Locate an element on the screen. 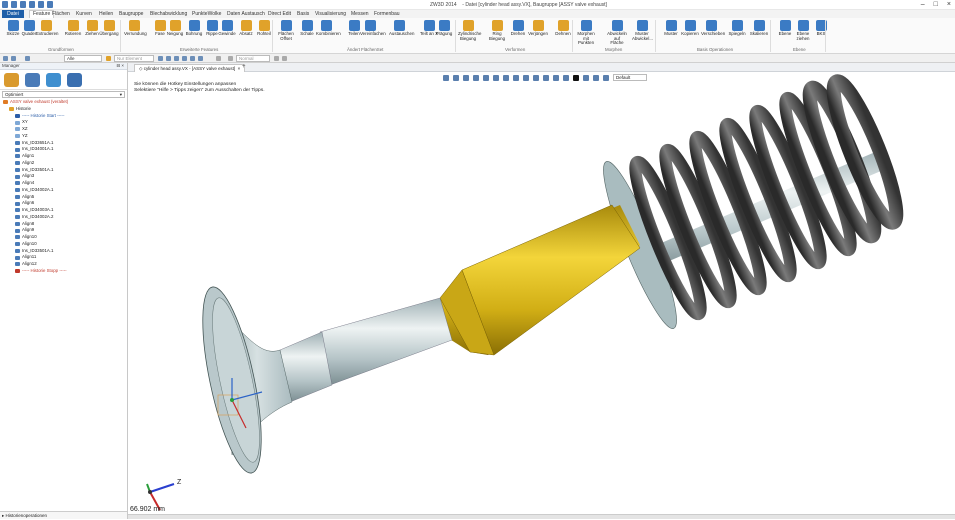  ribbon-button-verrundung: Verrundung is located at coordinates (135, 28).